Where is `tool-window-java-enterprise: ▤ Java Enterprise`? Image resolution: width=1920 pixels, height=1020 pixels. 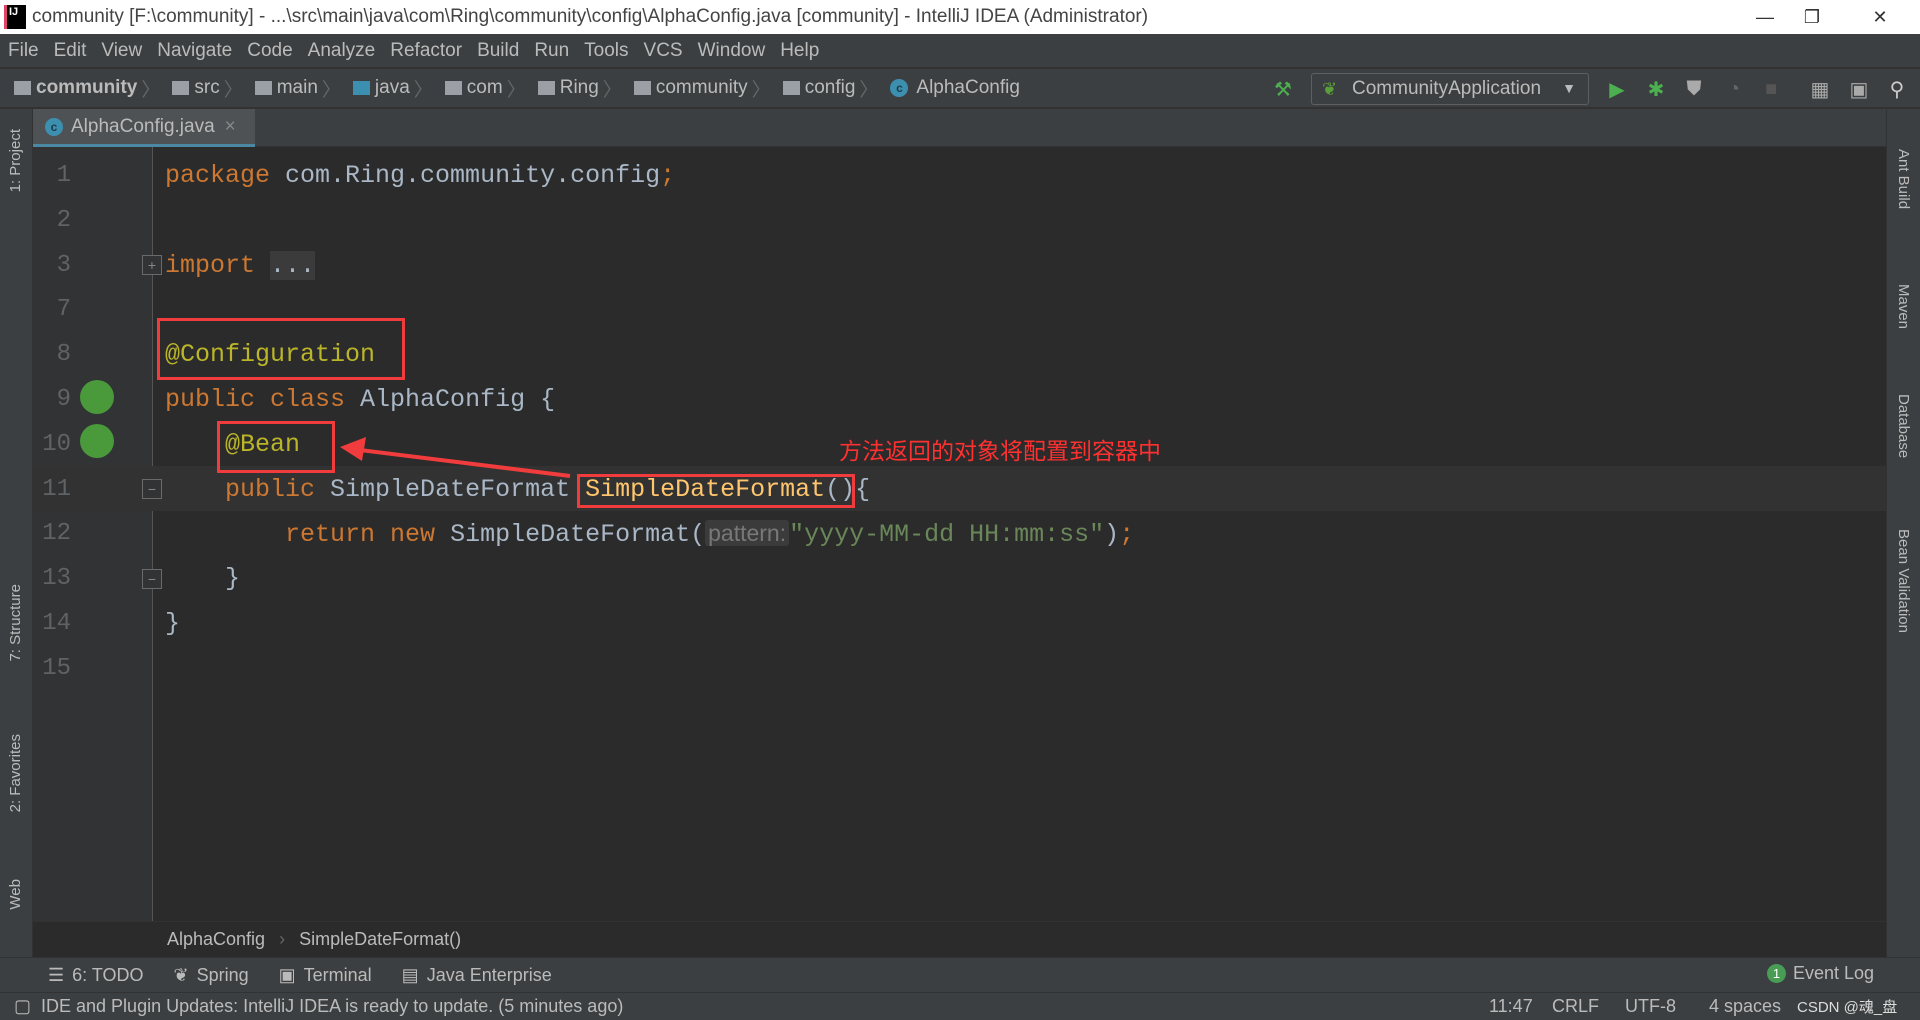
tool-window-java-enterprise: ▤ Java Enterprise is located at coordinates (477, 975).